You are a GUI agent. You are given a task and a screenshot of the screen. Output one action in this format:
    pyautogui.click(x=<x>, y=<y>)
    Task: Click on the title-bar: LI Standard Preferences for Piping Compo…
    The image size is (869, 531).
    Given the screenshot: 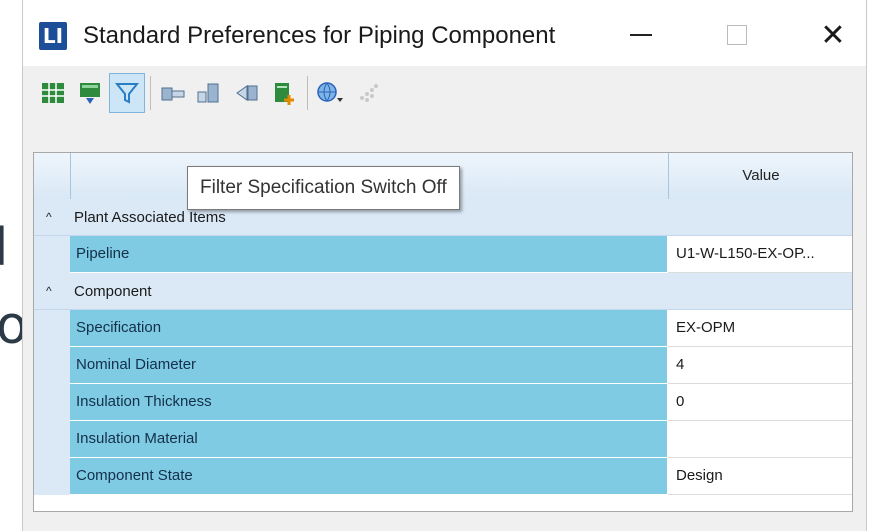 What is the action you would take?
    pyautogui.click(x=444, y=33)
    